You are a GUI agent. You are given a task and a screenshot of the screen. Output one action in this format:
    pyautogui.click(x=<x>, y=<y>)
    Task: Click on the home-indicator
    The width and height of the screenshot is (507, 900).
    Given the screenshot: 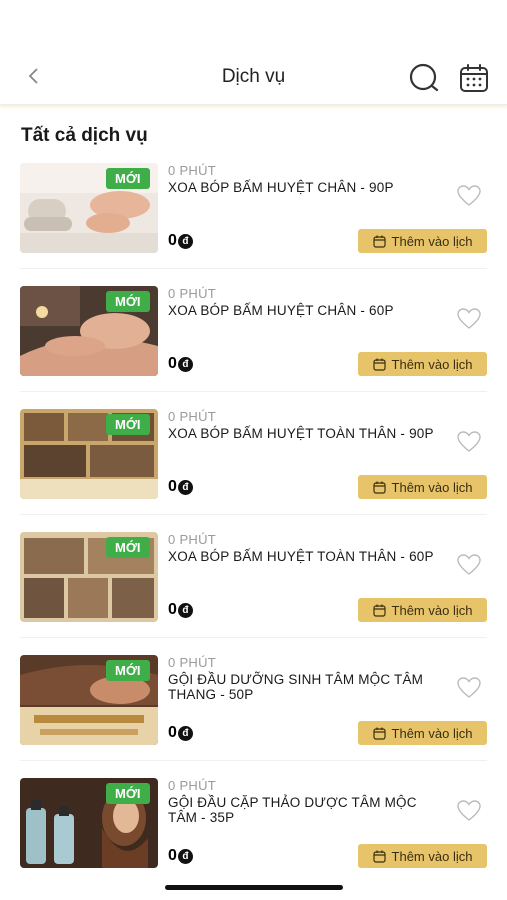 What is the action you would take?
    pyautogui.click(x=254, y=887)
    